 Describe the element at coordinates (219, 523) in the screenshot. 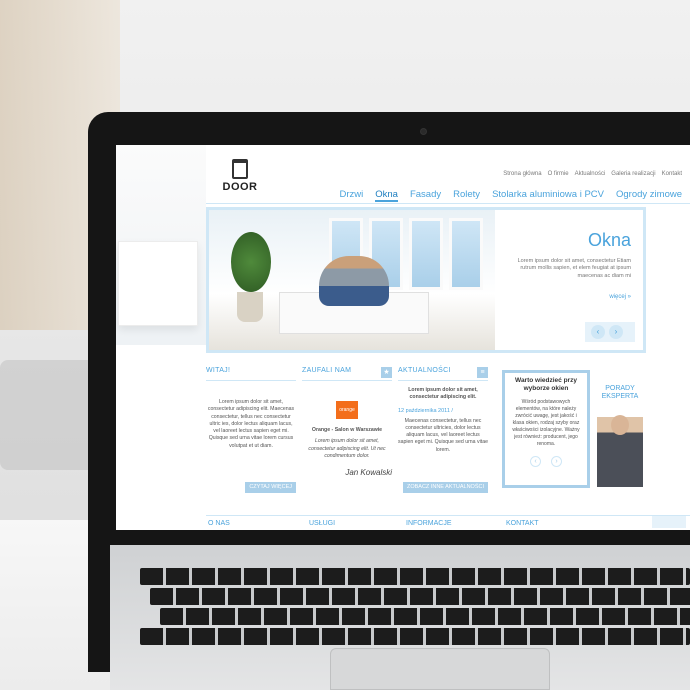

I see `footer-link-about: O NAS` at that location.